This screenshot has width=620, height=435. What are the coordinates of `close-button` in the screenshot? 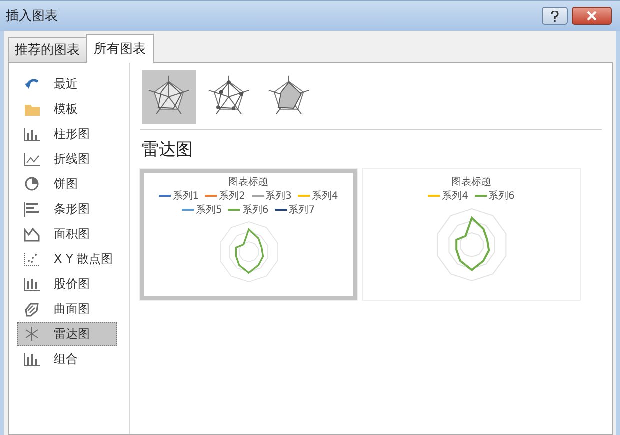 It's located at (592, 16).